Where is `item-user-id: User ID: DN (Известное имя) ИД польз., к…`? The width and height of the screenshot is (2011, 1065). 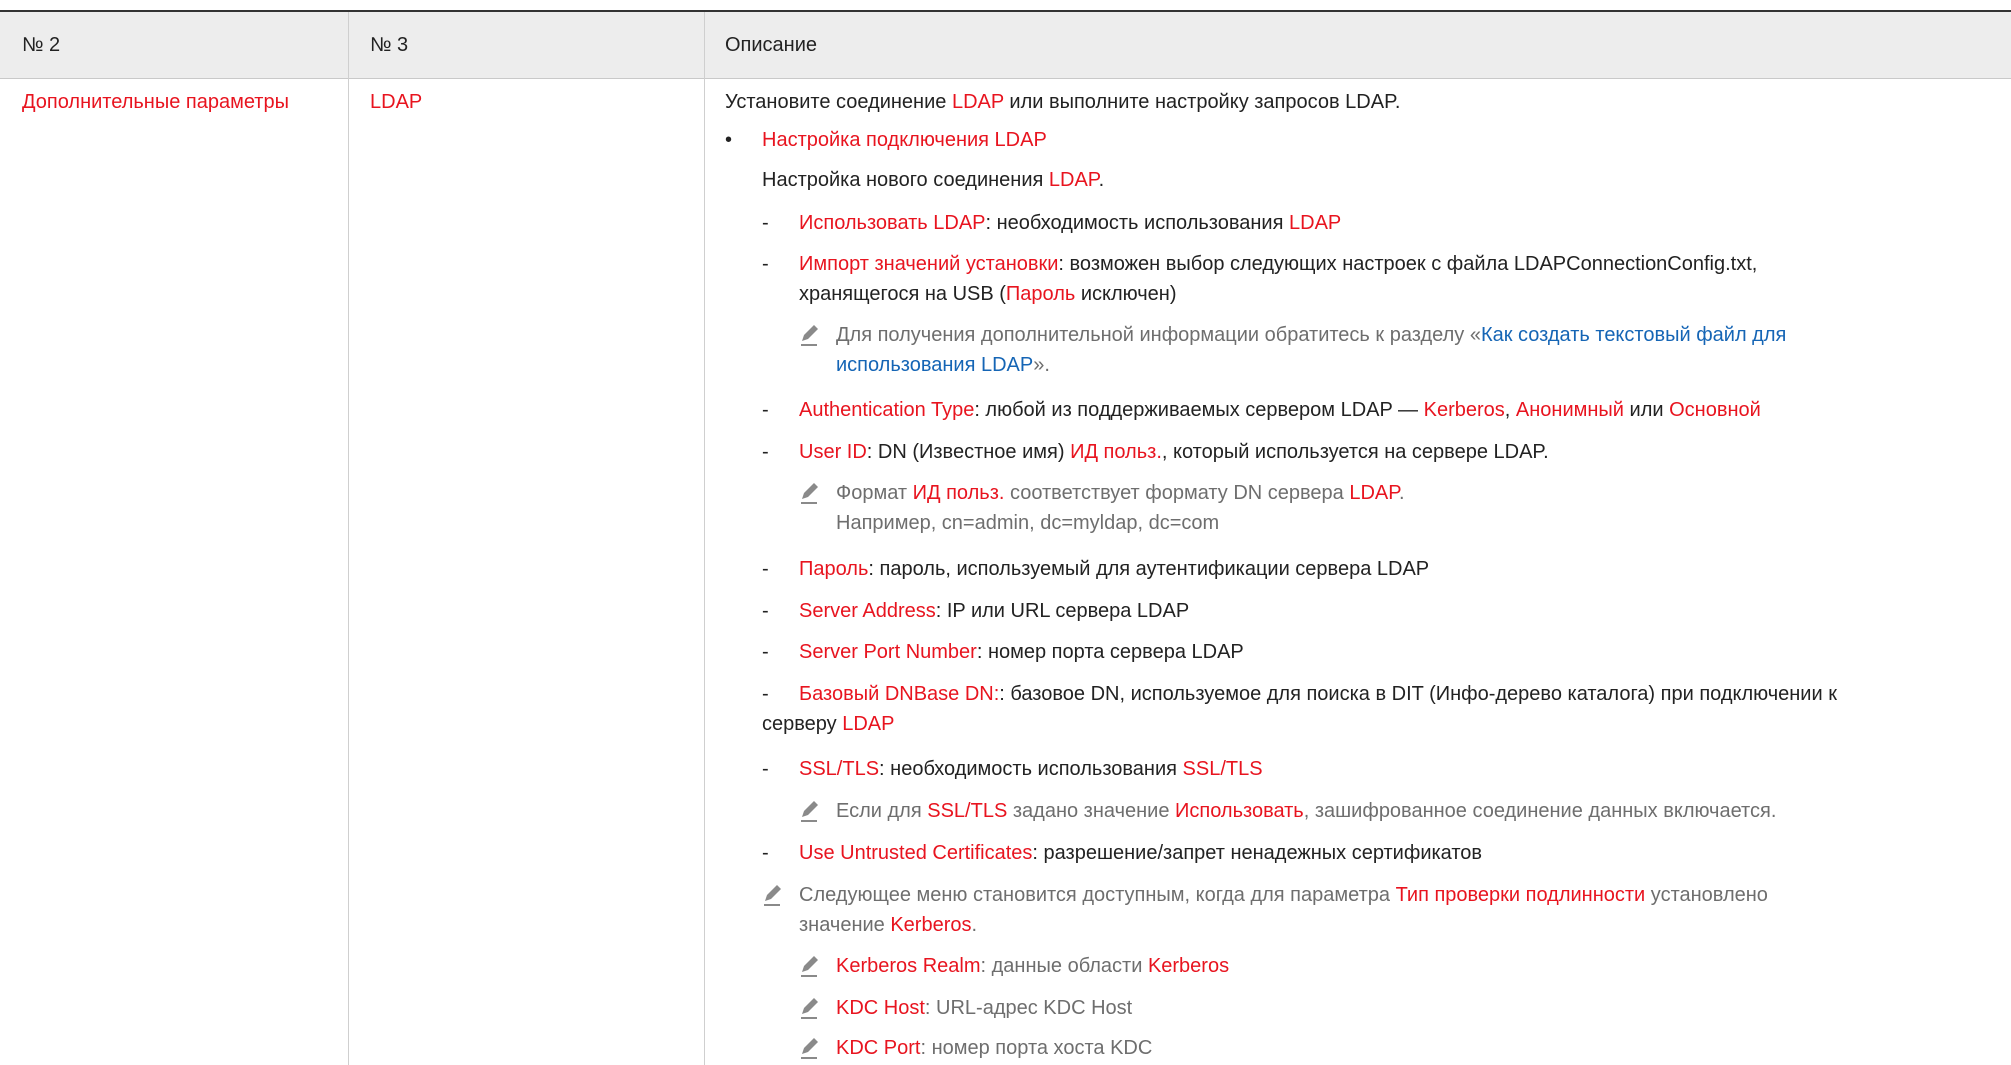
item-user-id: User ID: DN (Известное имя) ИД польз., к… is located at coordinates (1174, 452).